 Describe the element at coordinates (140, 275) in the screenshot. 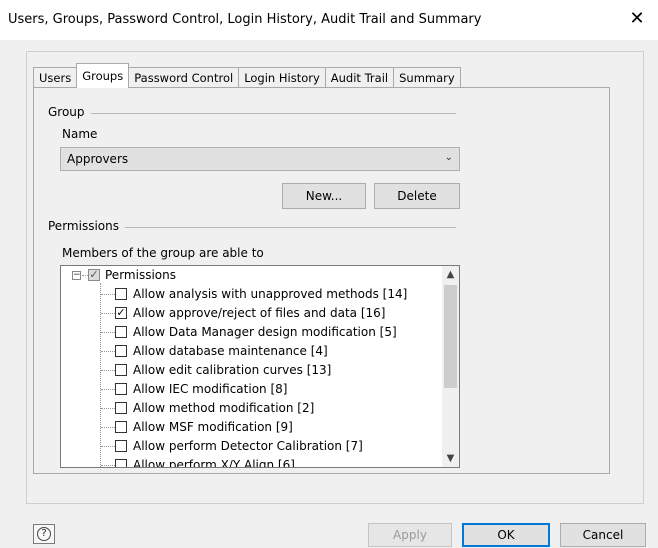

I see `root-label: Permissions` at that location.